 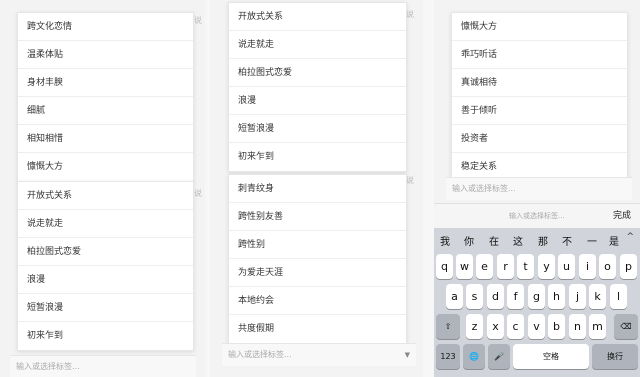 I want to click on candidate-word: 这, so click(x=518, y=240).